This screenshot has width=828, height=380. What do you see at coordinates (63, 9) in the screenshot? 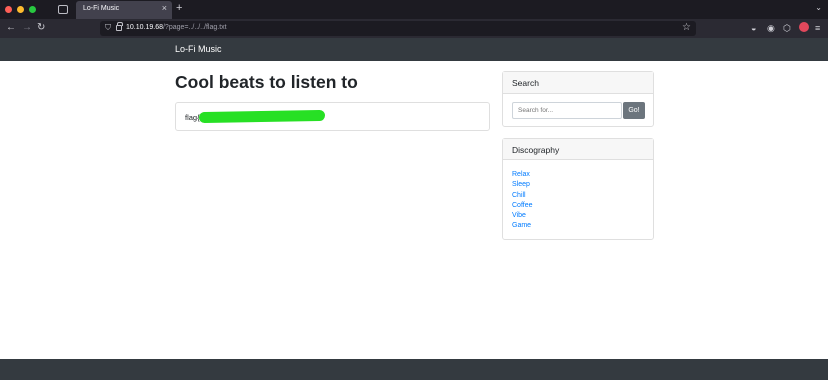
I see `tab-list-icon` at bounding box center [63, 9].